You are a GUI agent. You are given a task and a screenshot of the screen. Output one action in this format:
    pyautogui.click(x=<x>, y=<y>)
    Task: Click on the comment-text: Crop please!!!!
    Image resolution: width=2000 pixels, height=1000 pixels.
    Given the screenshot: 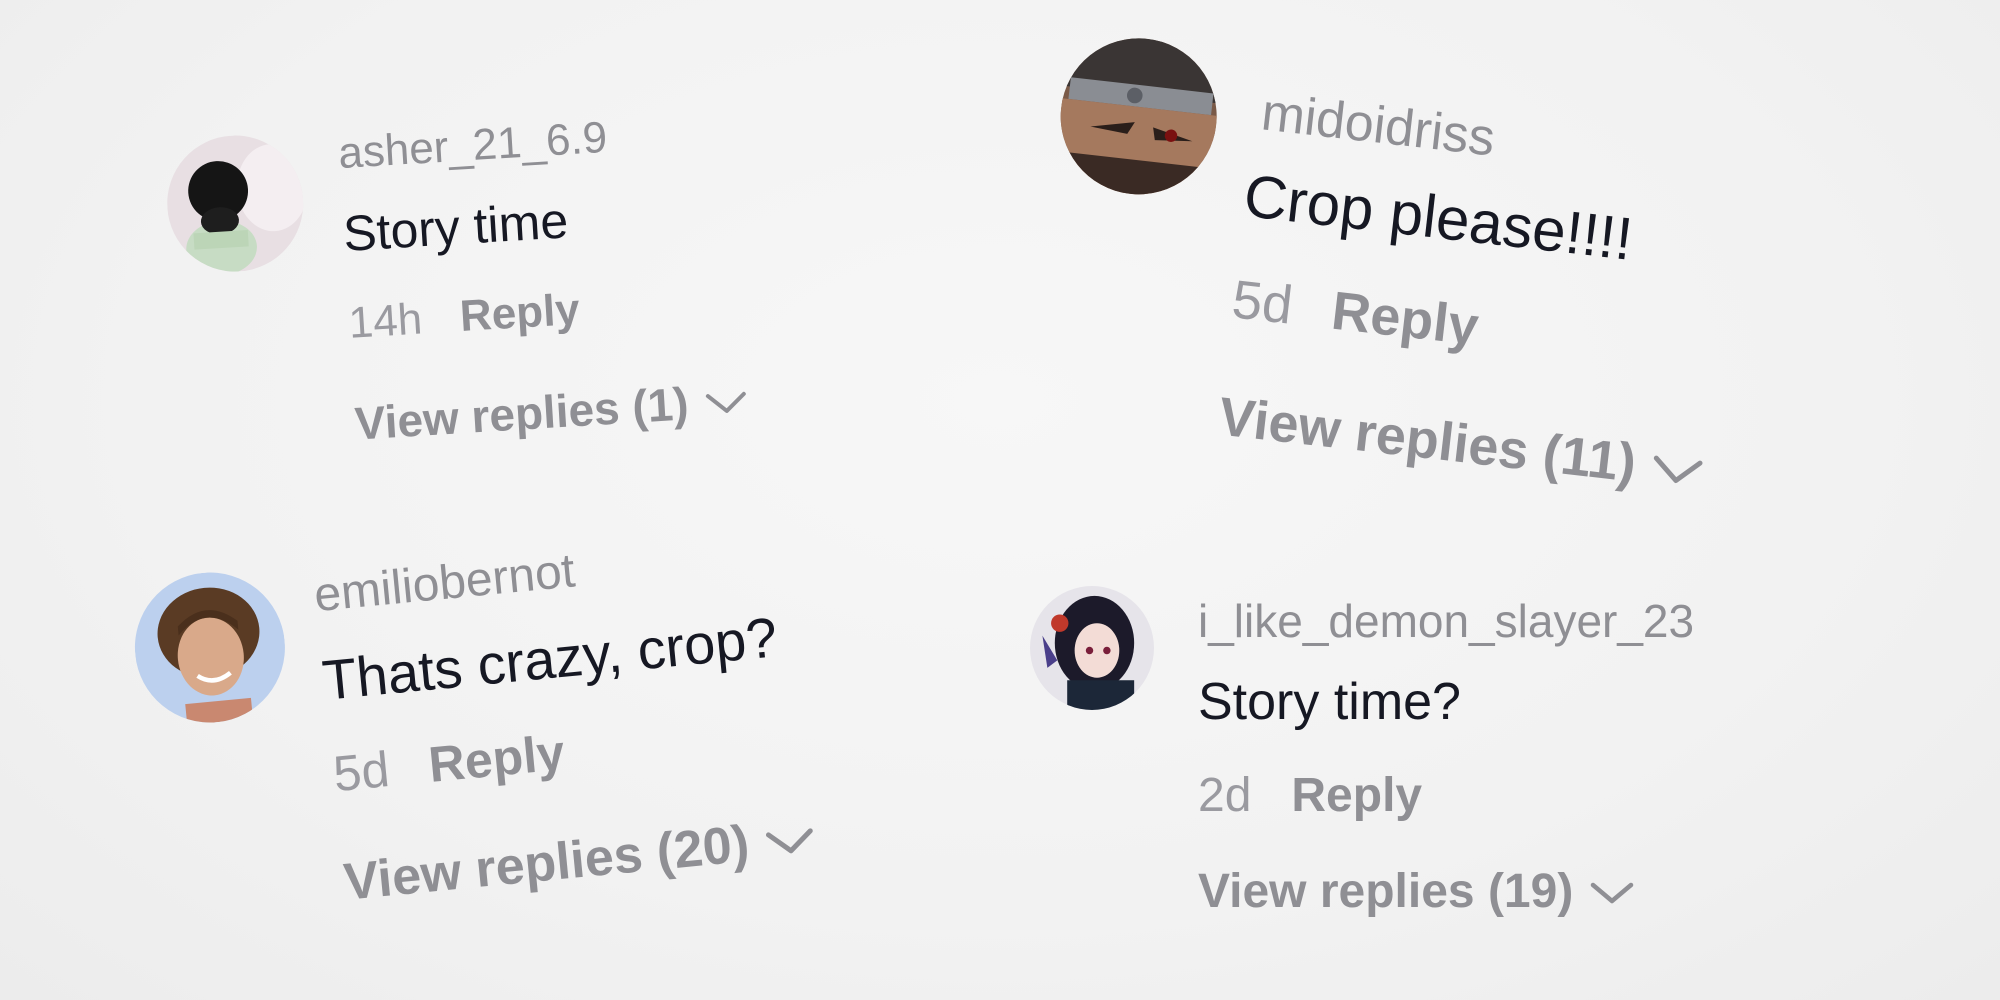 What is the action you would take?
    pyautogui.click(x=1438, y=217)
    